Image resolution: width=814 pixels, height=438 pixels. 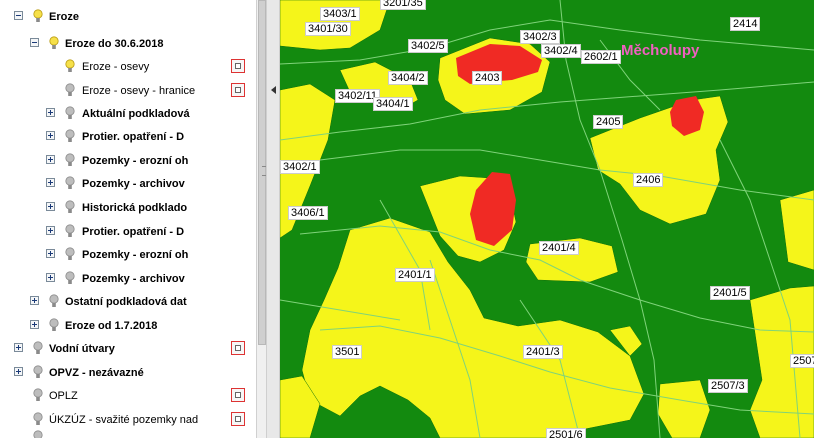 I want to click on tree-label: Eroze - osevy, so click(x=116, y=67).